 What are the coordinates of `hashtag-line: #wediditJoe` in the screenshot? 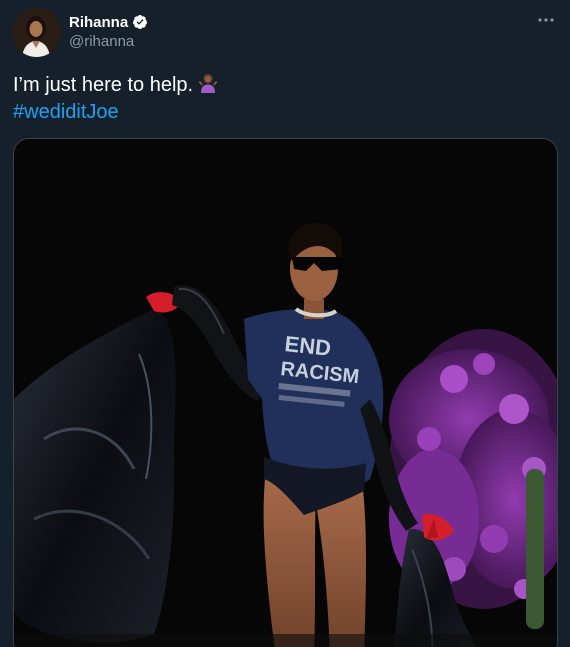 It's located at (116, 112).